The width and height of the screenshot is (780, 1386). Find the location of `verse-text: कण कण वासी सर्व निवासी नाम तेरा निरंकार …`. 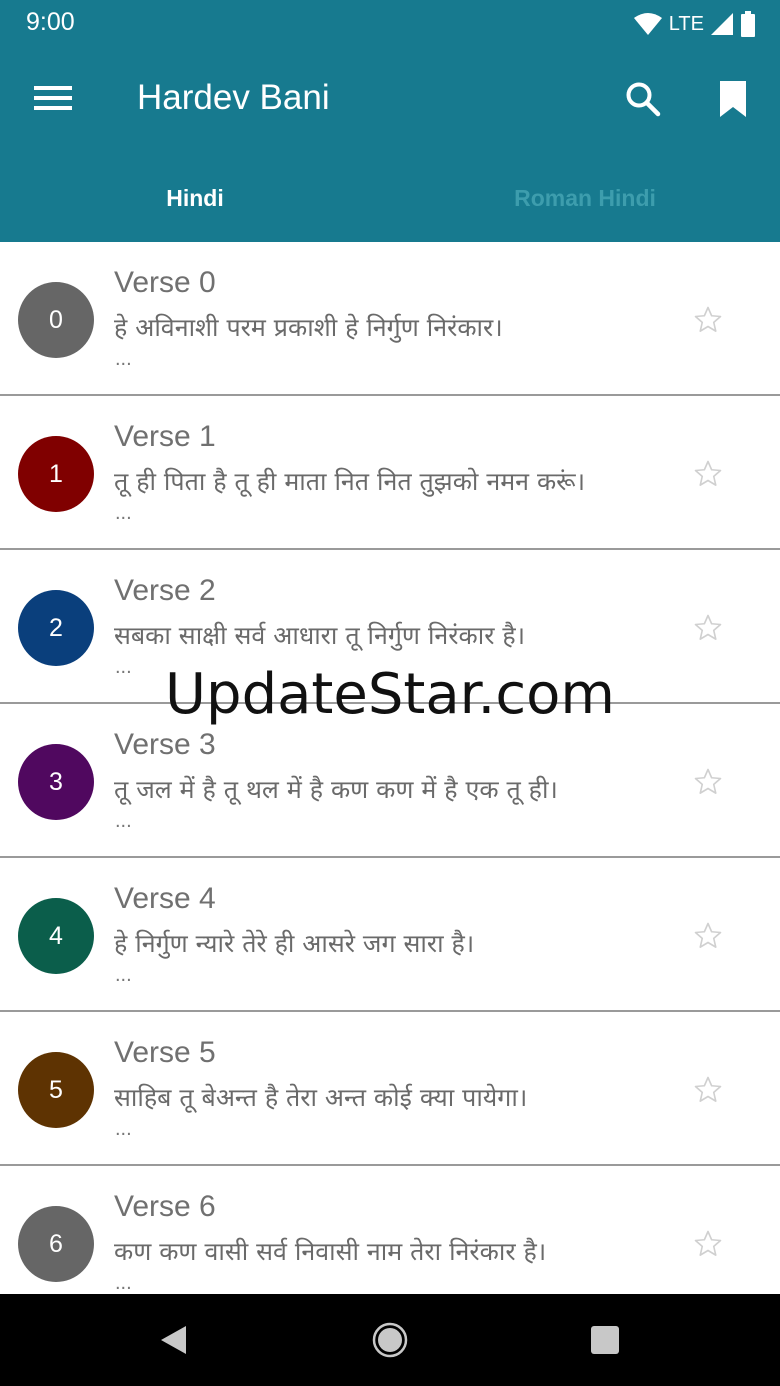

verse-text: कण कण वासी सर्व निवासी नाम तेरा निरंकार … is located at coordinates (330, 1251).